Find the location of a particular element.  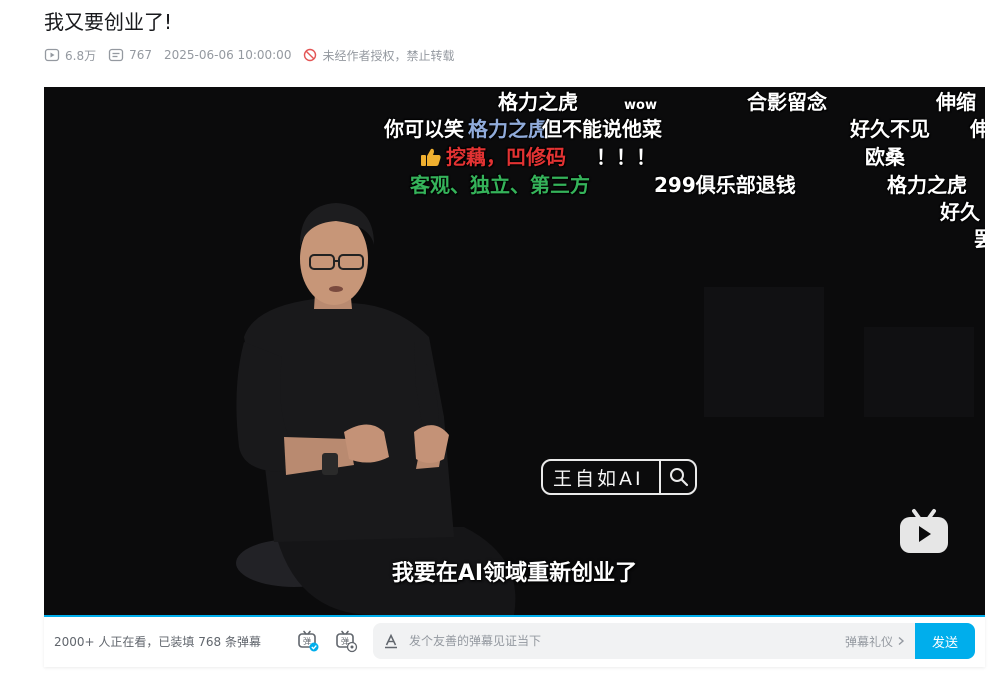

danmaku-item-liked: 挖藕，凹修码 is located at coordinates (493, 157).